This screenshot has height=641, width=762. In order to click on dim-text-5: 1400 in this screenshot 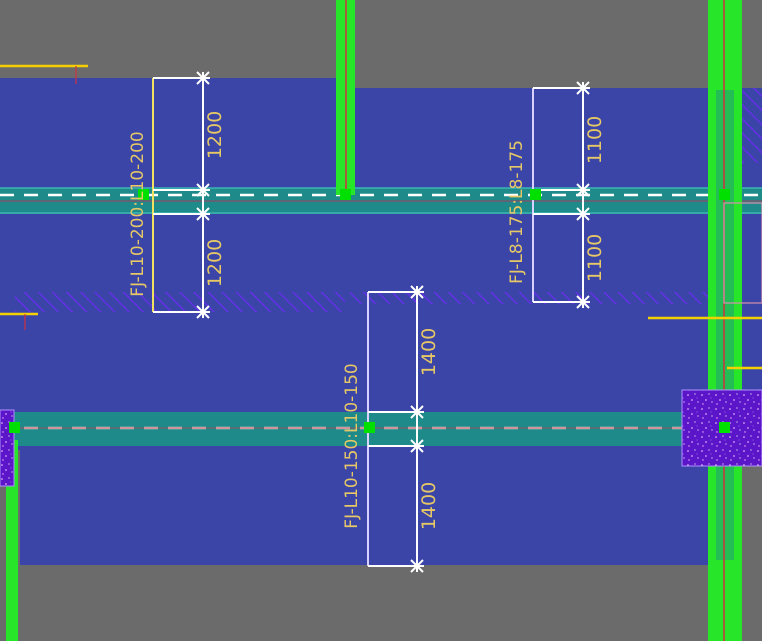, I will do `click(429, 352)`.